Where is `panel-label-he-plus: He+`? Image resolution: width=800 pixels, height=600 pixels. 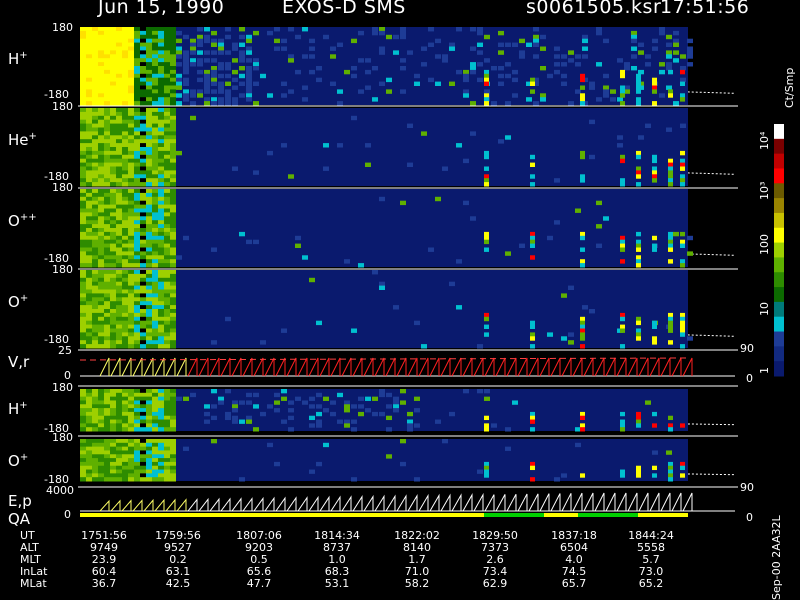
panel-label-he-plus: He+ is located at coordinates (22, 140).